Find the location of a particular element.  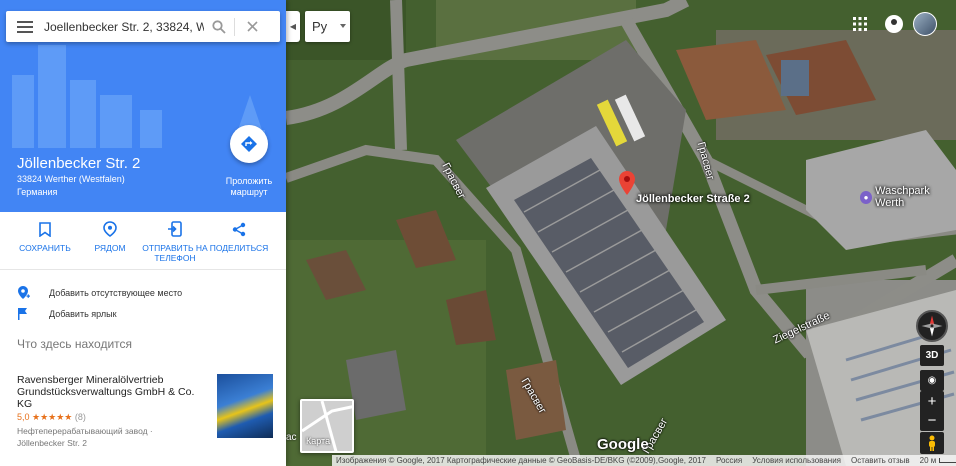

result-category: Нефтеперерабатывающий завод · is located at coordinates (85, 431).